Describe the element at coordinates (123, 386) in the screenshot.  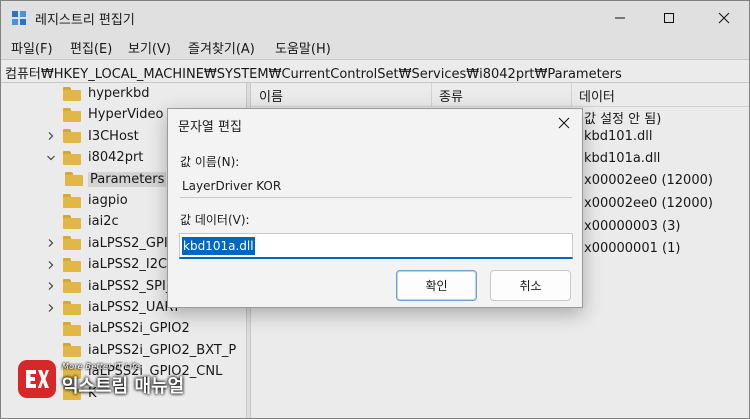
I see `brand-name: 익스트림 매뉴얼` at that location.